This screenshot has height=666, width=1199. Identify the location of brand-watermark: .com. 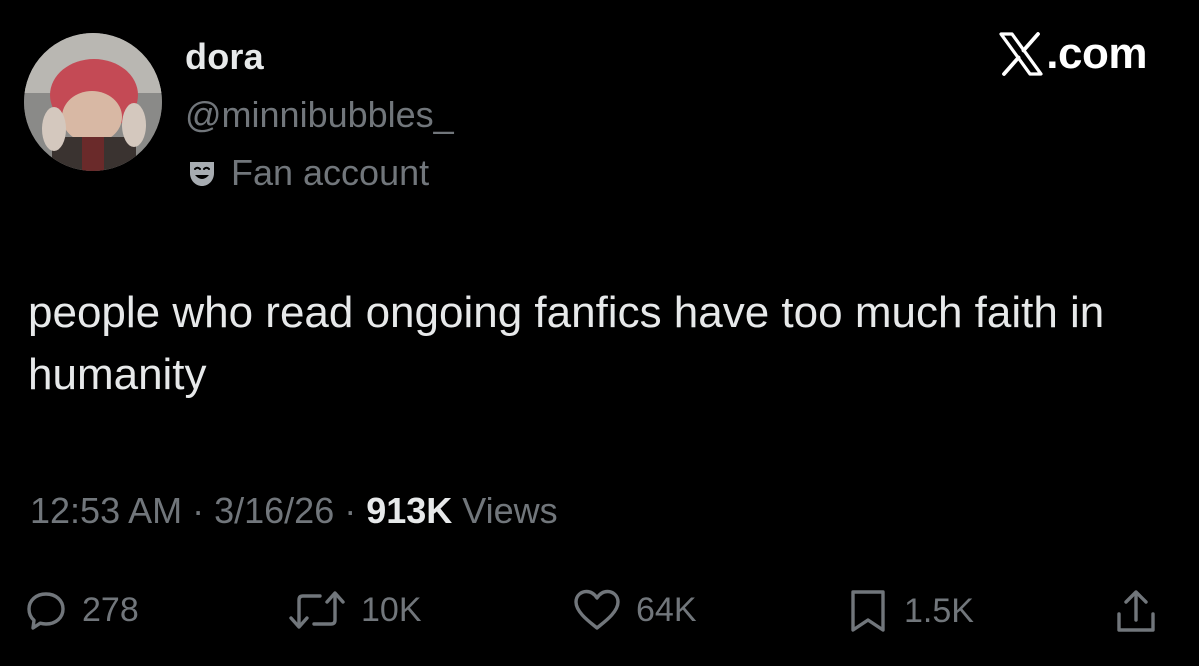
(1072, 54).